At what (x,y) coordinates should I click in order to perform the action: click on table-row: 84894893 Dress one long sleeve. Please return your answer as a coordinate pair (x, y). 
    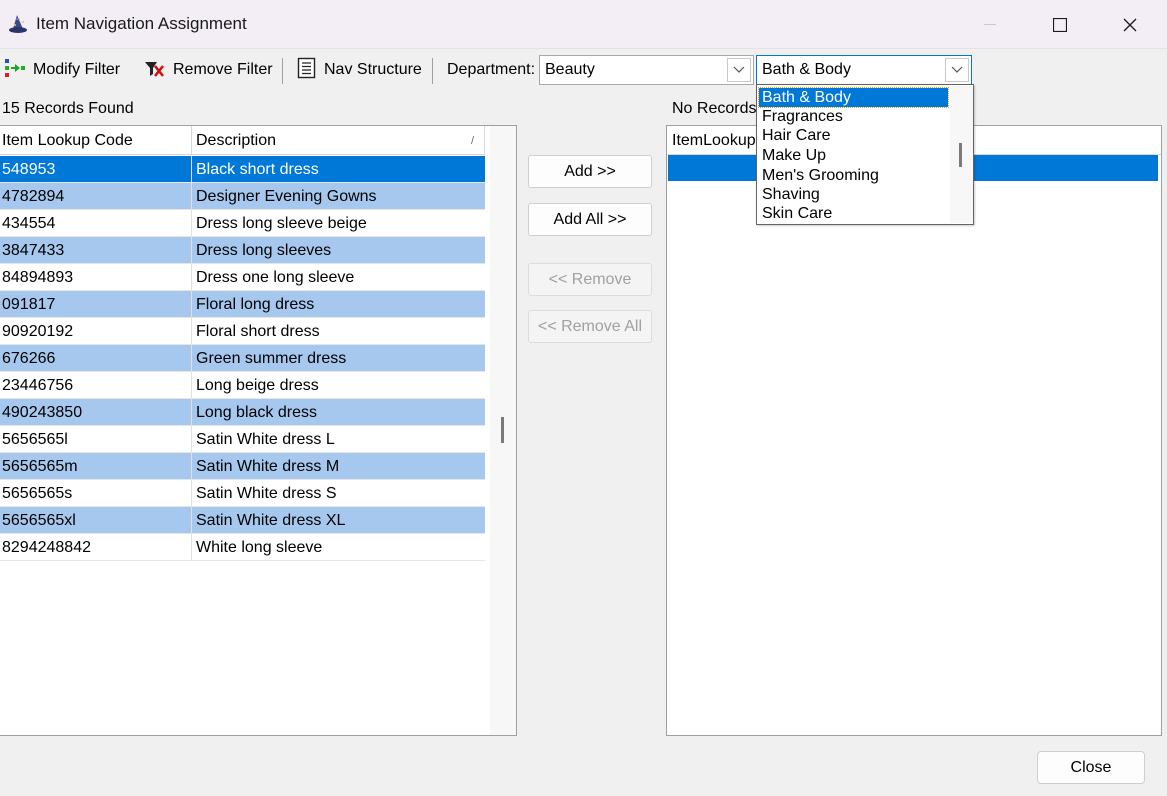
    Looking at the image, I should click on (242, 277).